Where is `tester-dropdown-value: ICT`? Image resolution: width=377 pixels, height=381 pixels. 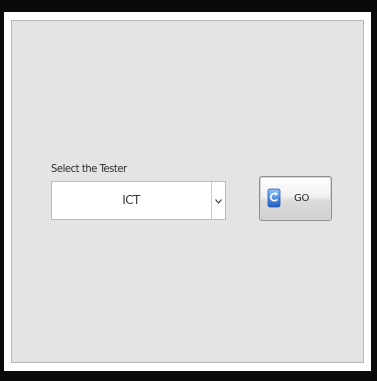
tester-dropdown-value: ICT is located at coordinates (131, 200).